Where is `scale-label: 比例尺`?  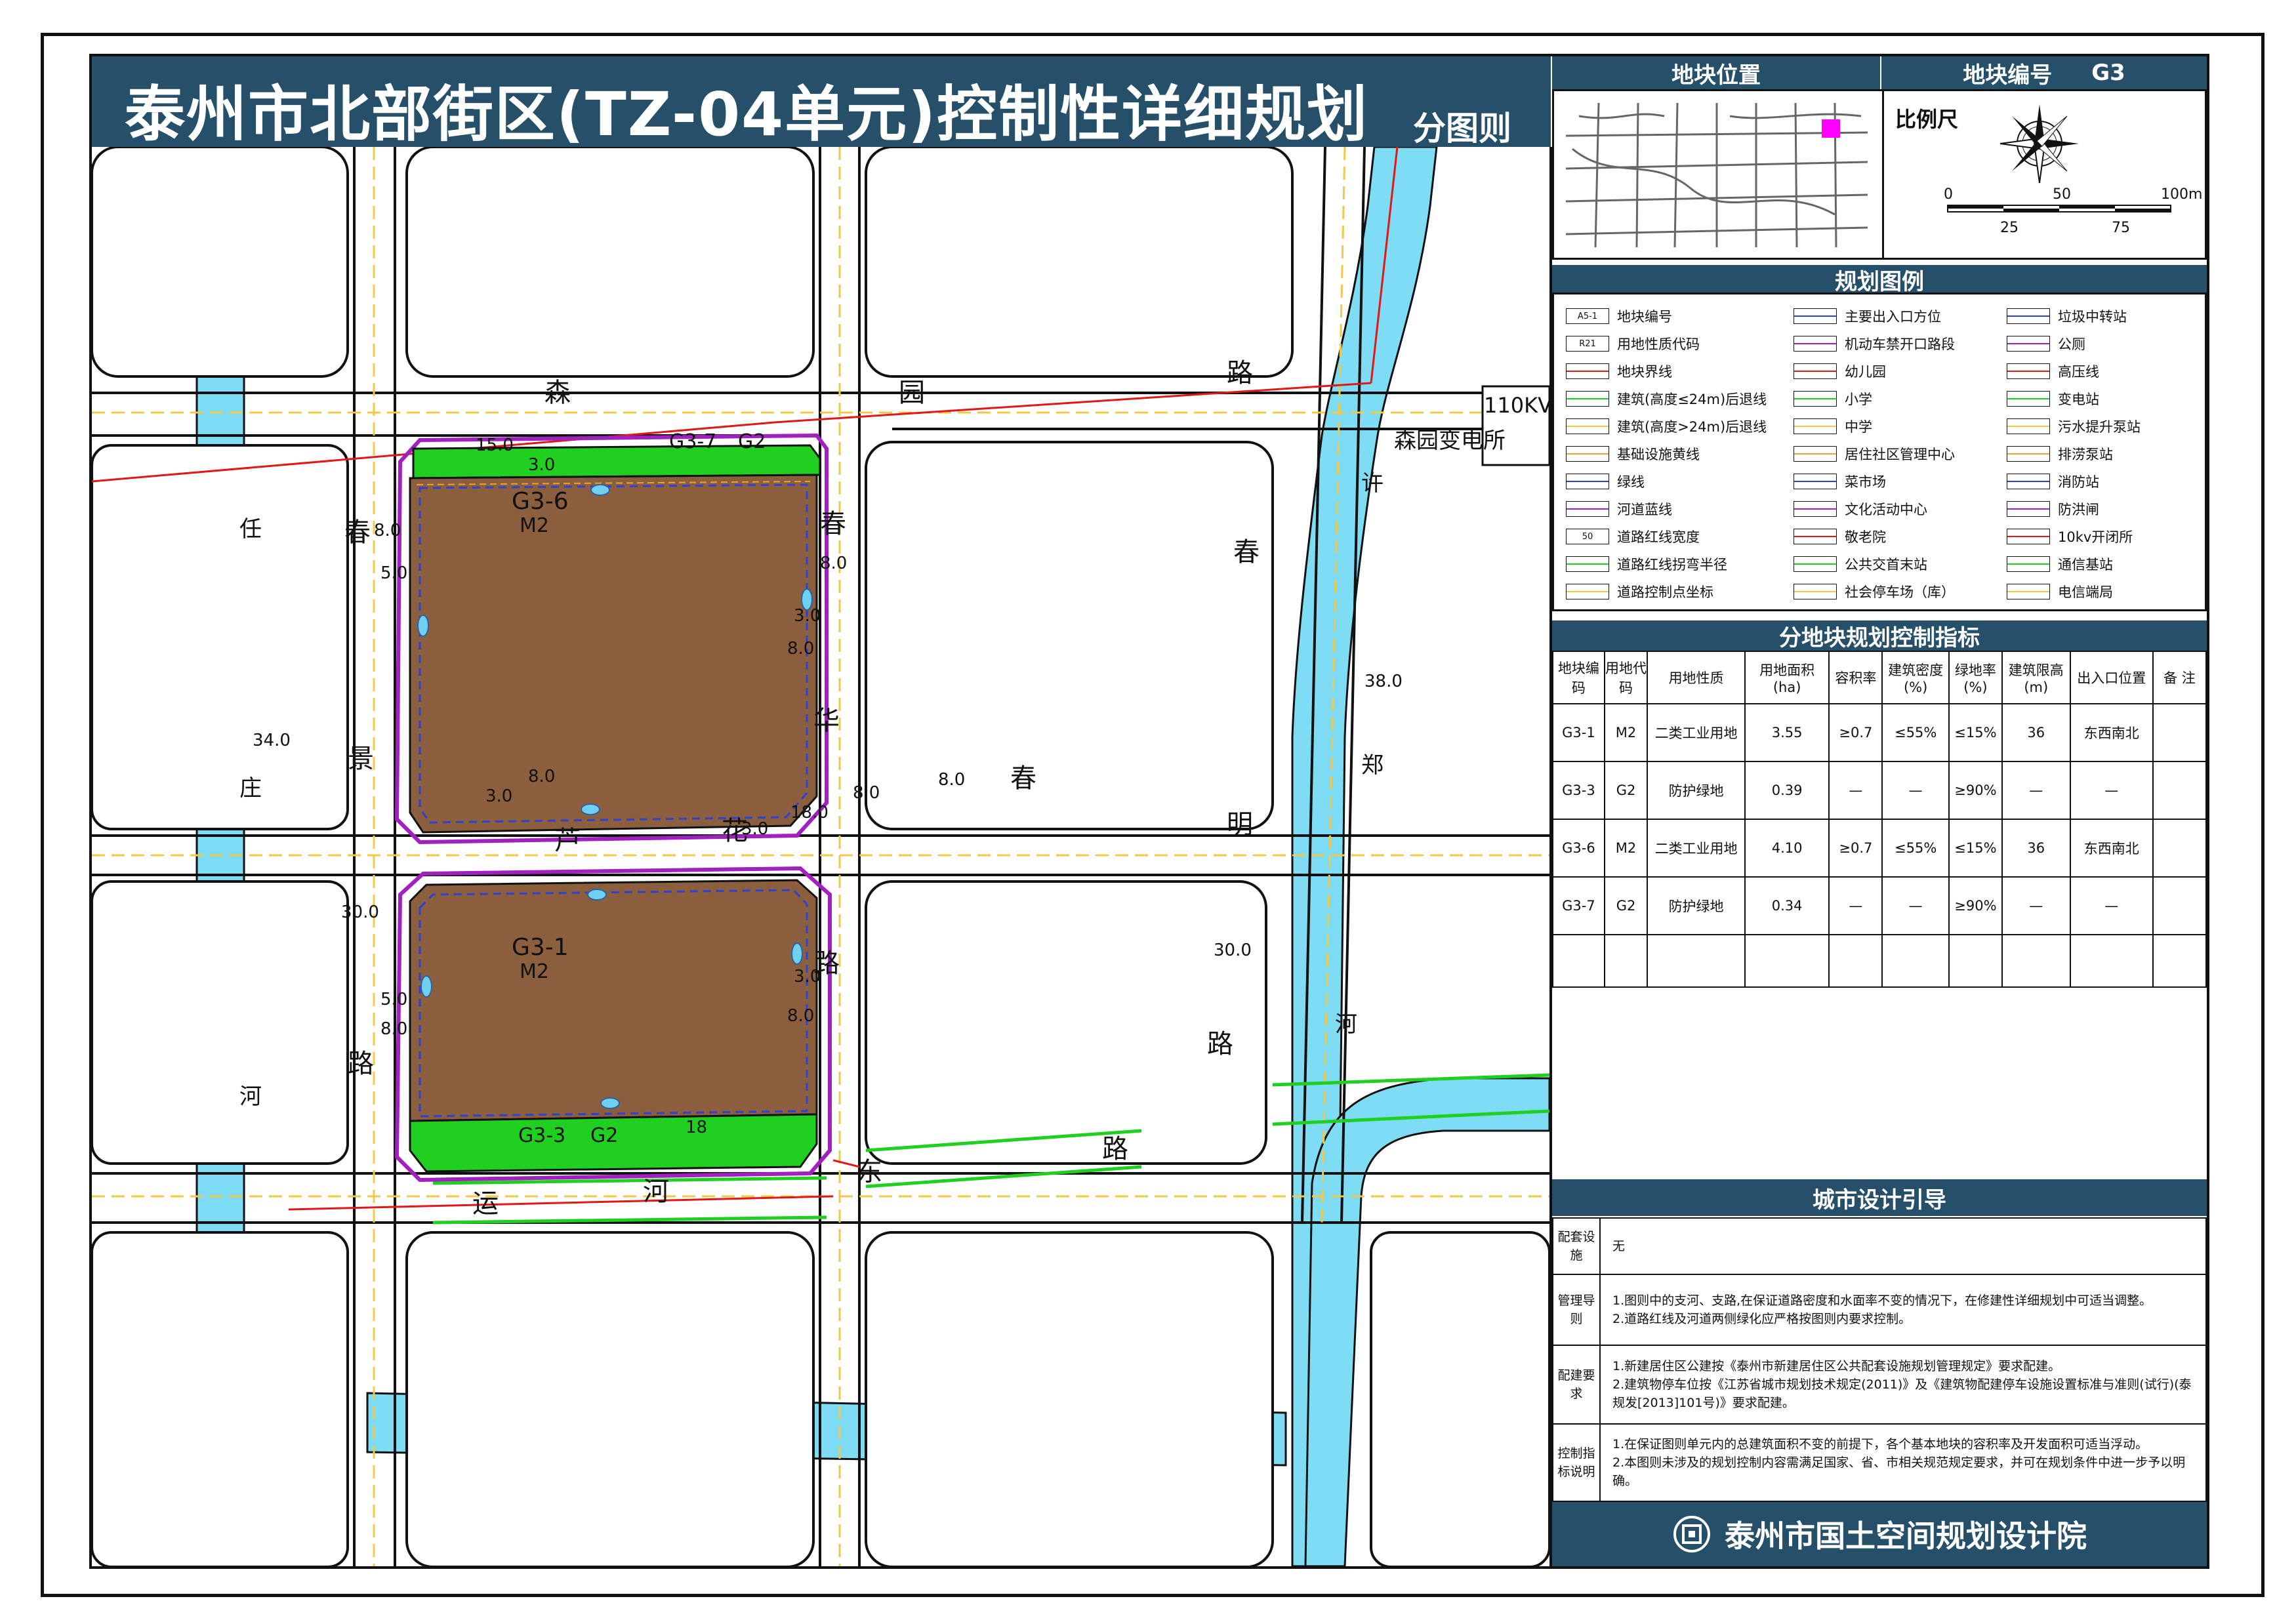
scale-label: 比例尺 is located at coordinates (1927, 120).